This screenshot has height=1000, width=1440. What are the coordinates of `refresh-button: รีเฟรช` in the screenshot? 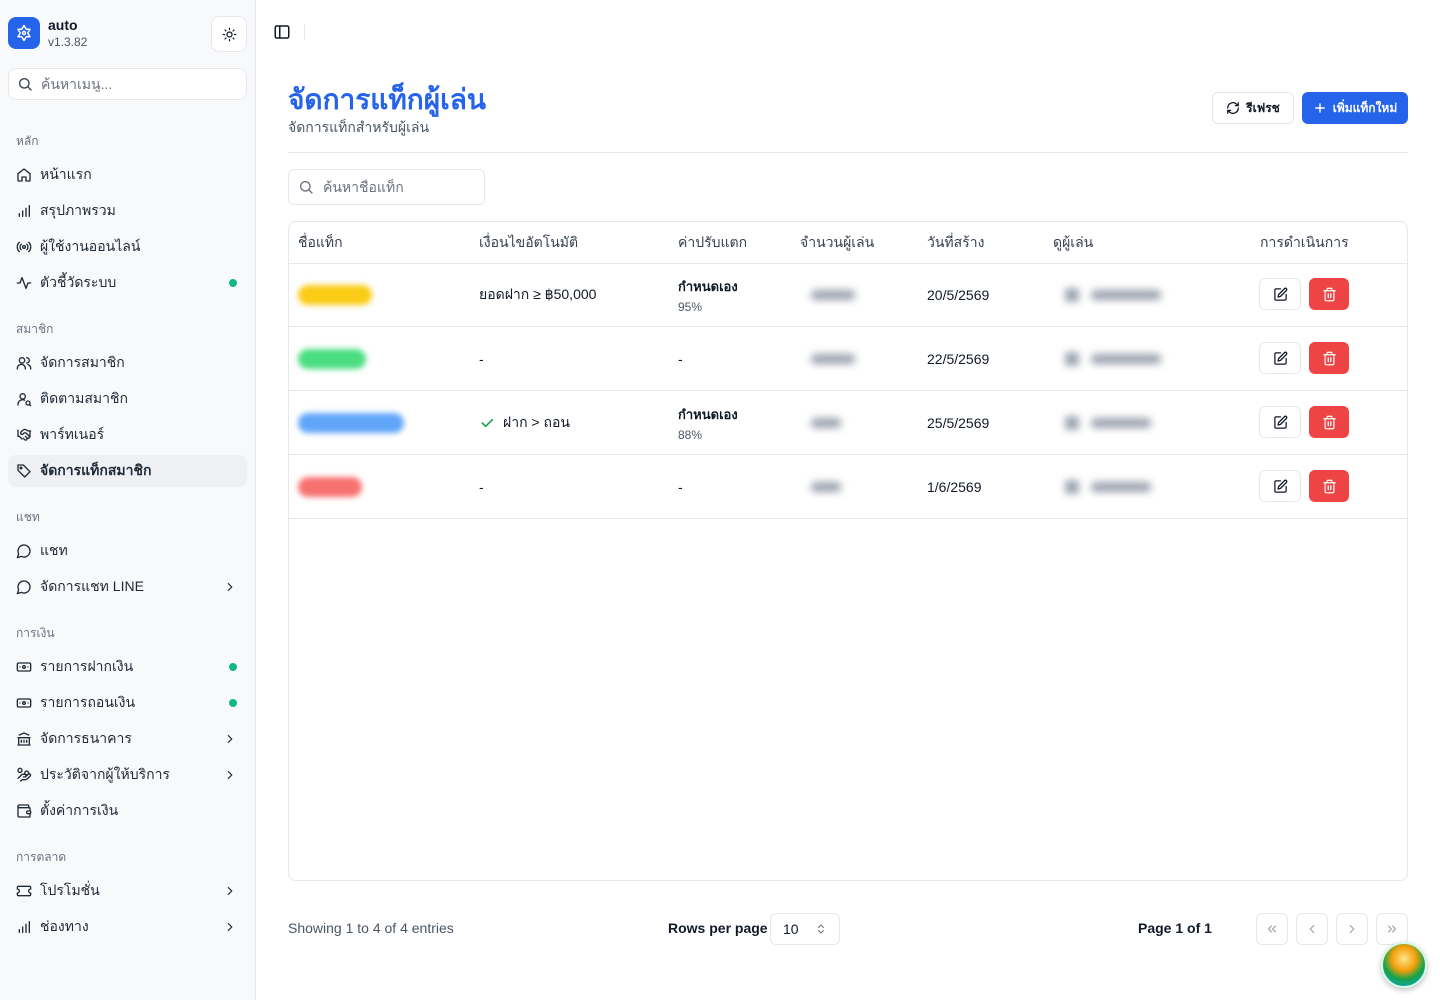 It's located at (1253, 108).